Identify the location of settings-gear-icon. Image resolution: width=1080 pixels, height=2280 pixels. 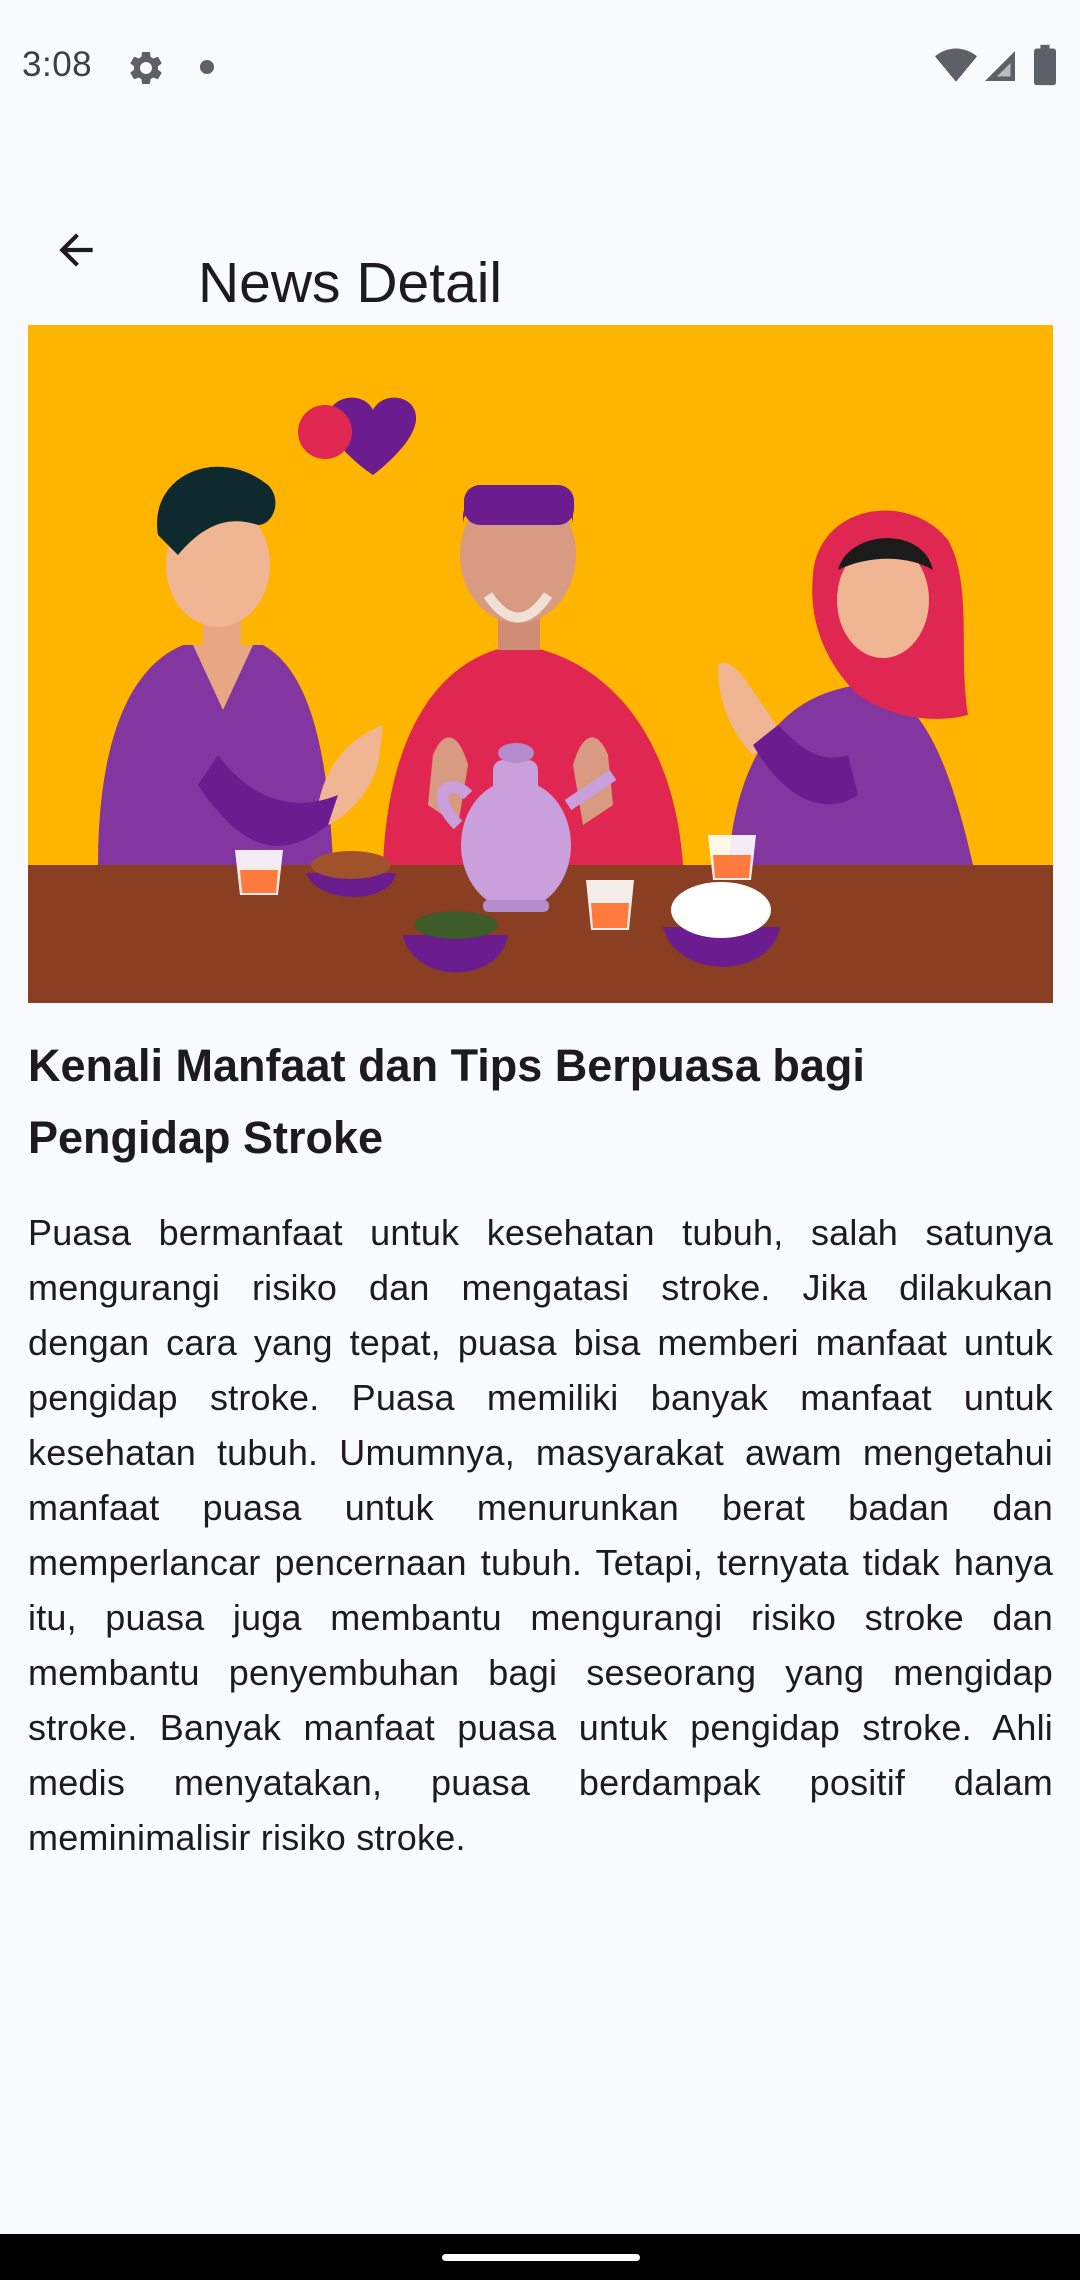
(146, 67).